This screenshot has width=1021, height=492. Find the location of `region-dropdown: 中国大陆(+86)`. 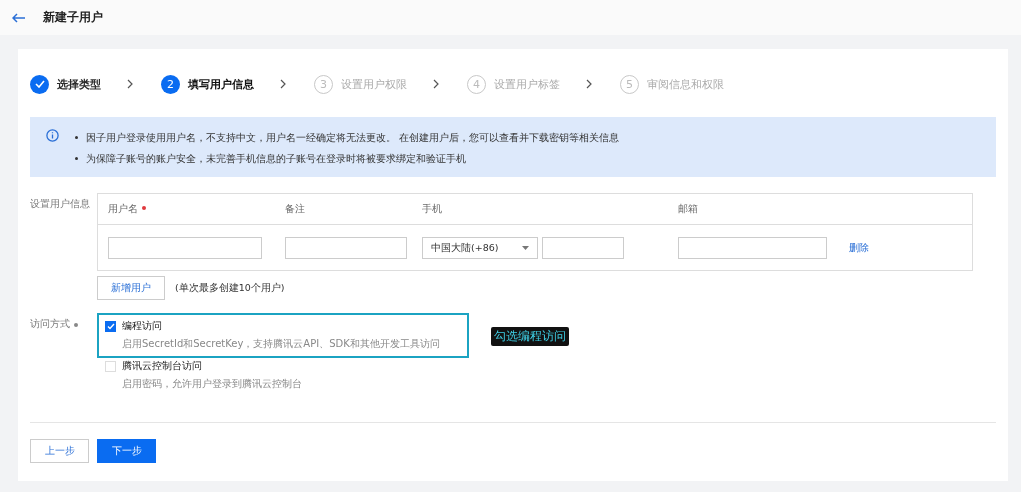

region-dropdown: 中国大陆(+86) is located at coordinates (480, 248).